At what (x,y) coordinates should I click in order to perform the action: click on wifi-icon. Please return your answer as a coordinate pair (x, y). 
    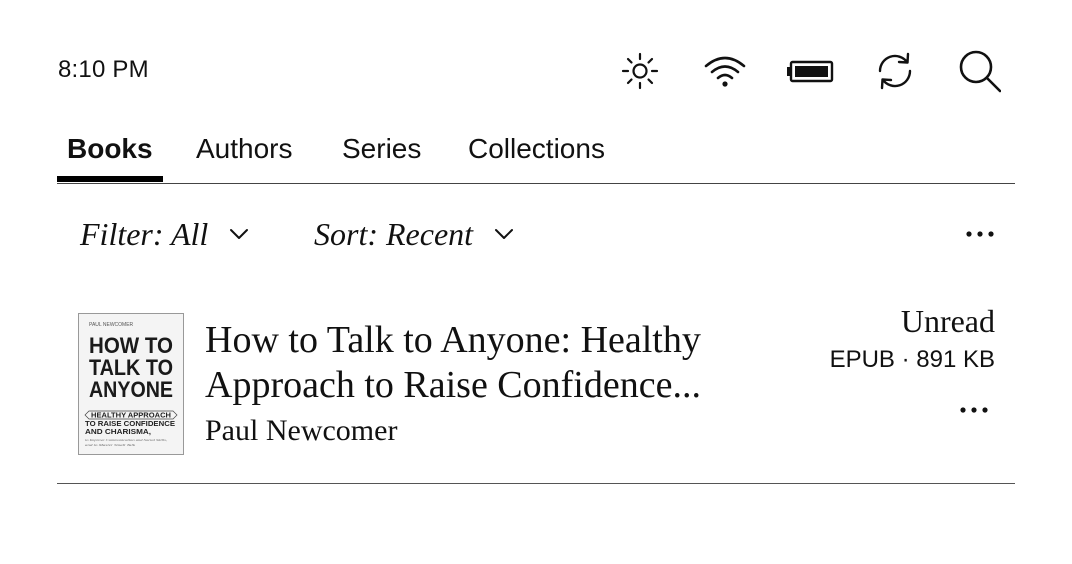
    Looking at the image, I should click on (725, 71).